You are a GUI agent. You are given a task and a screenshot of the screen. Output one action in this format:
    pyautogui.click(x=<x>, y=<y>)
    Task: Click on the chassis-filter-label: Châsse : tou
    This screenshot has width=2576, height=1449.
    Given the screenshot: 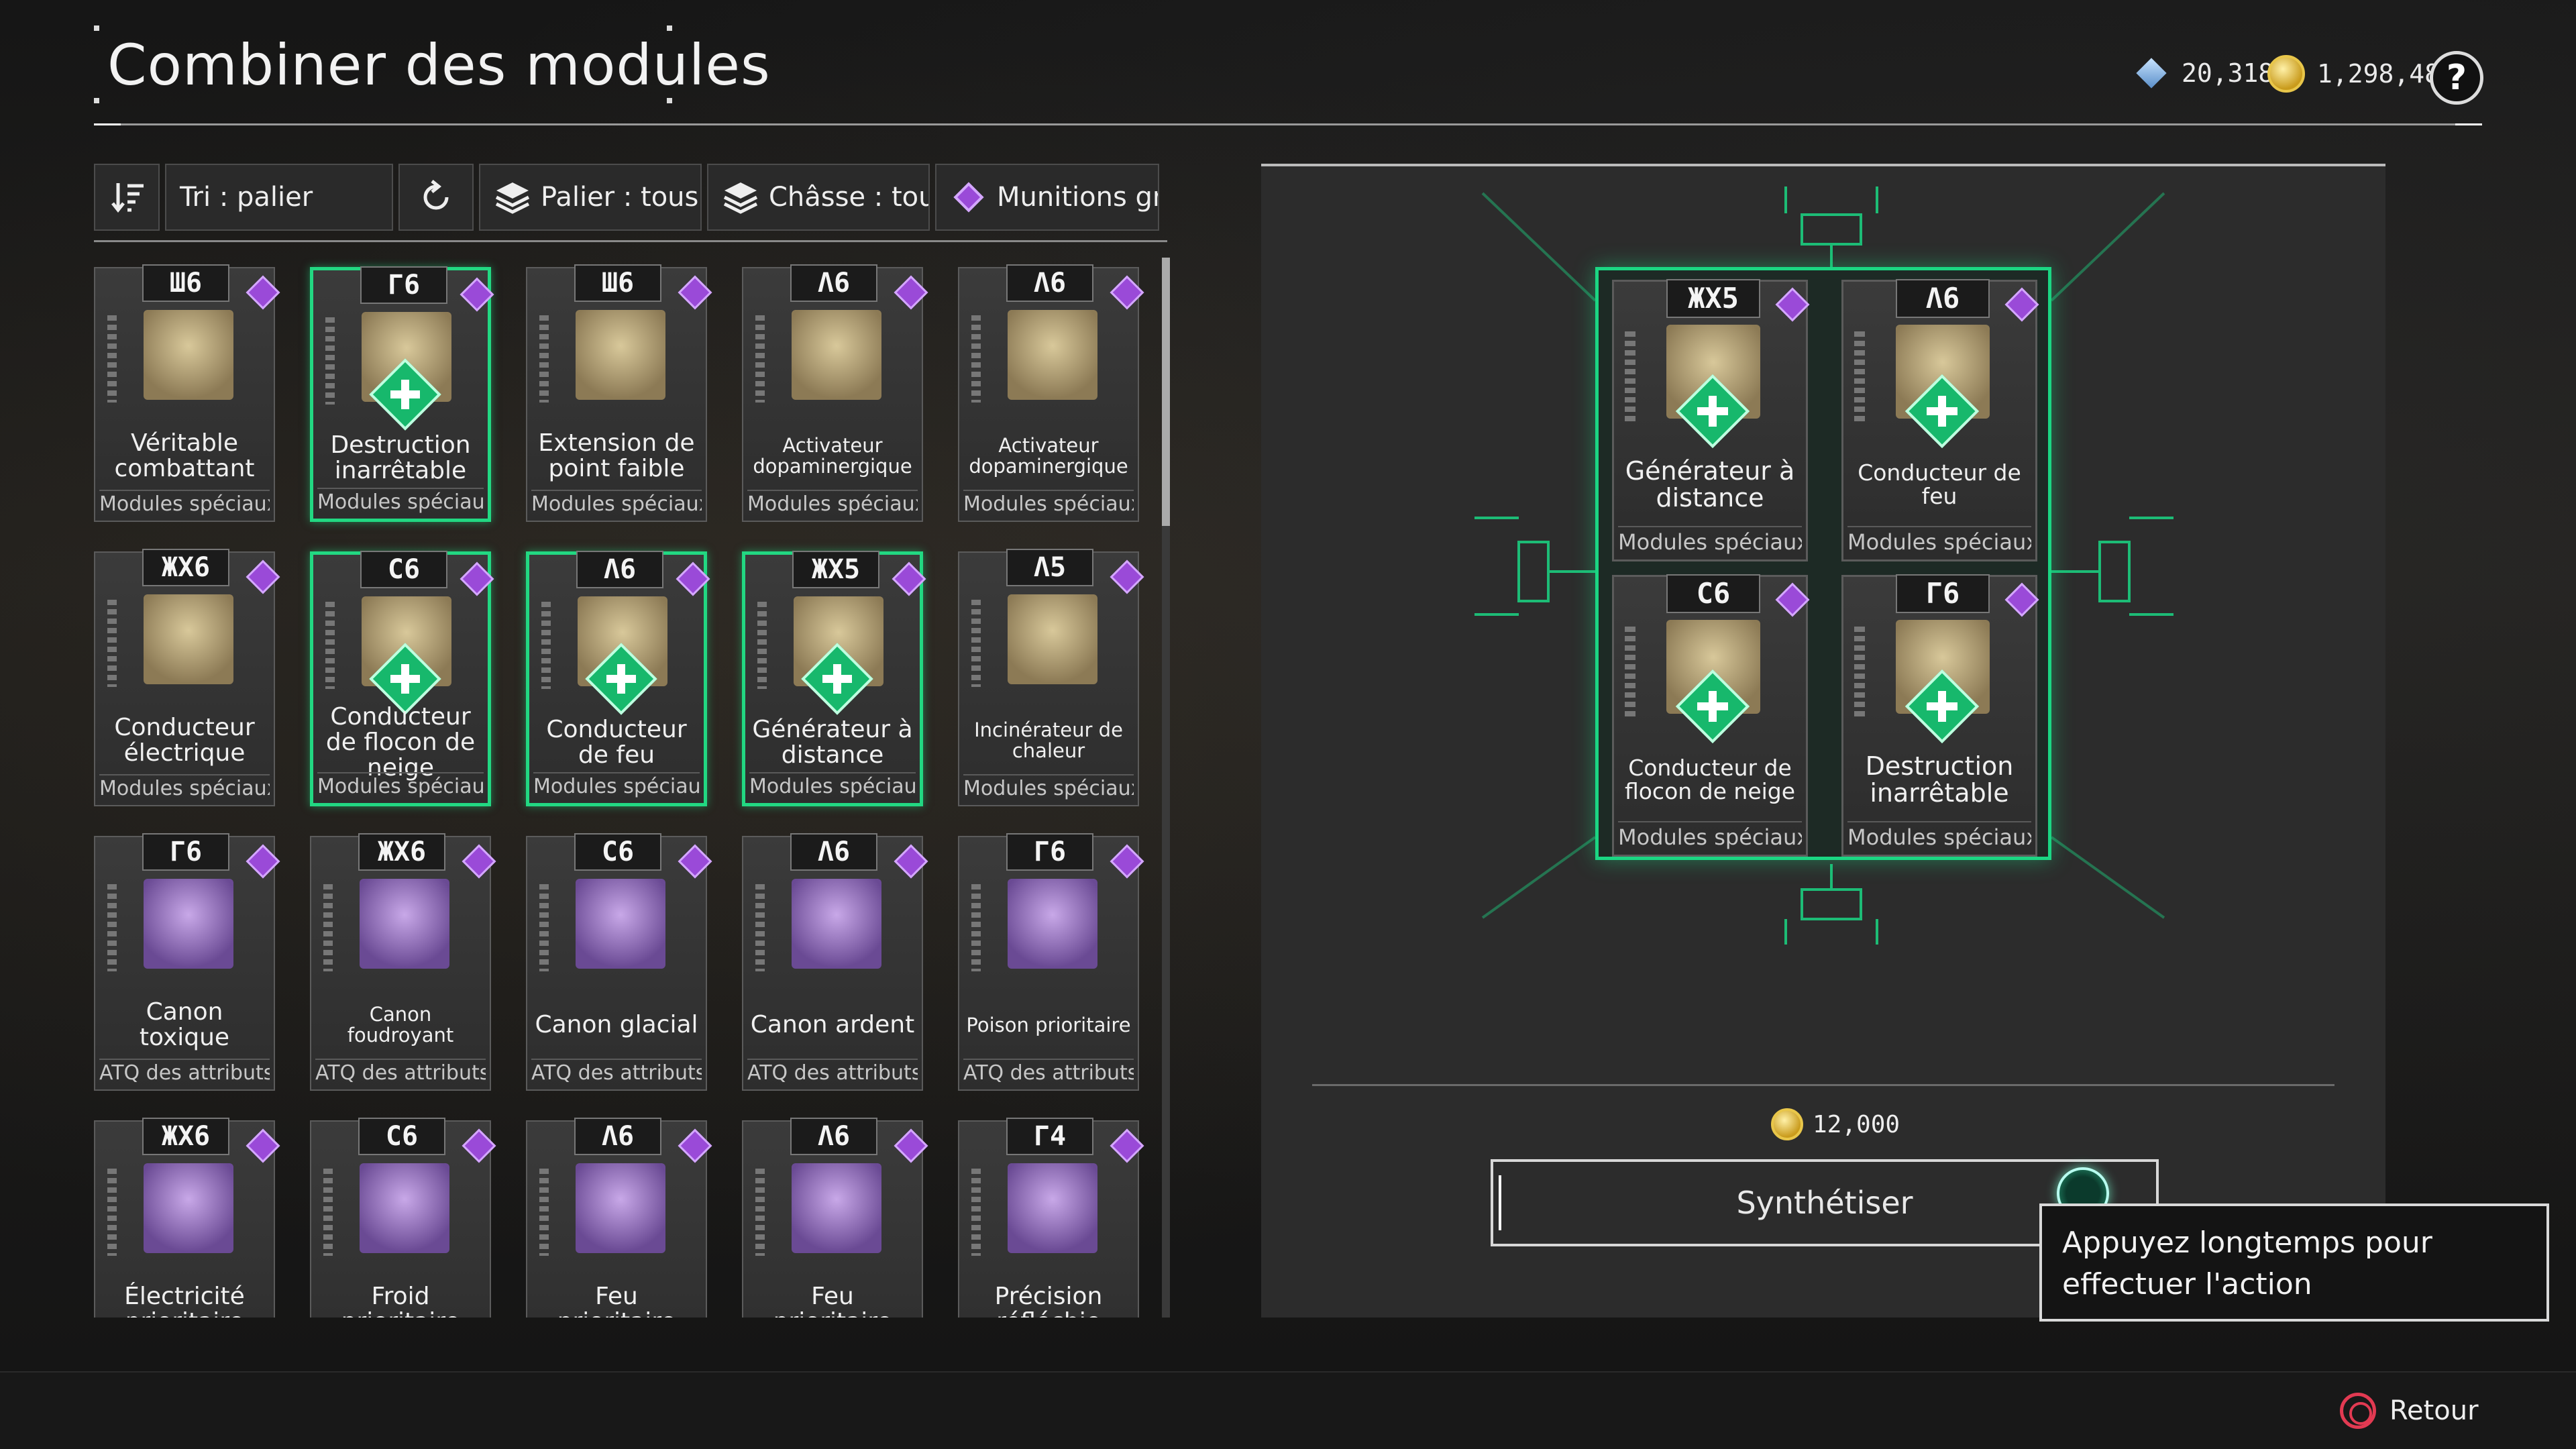 What is the action you would take?
    pyautogui.click(x=849, y=197)
    